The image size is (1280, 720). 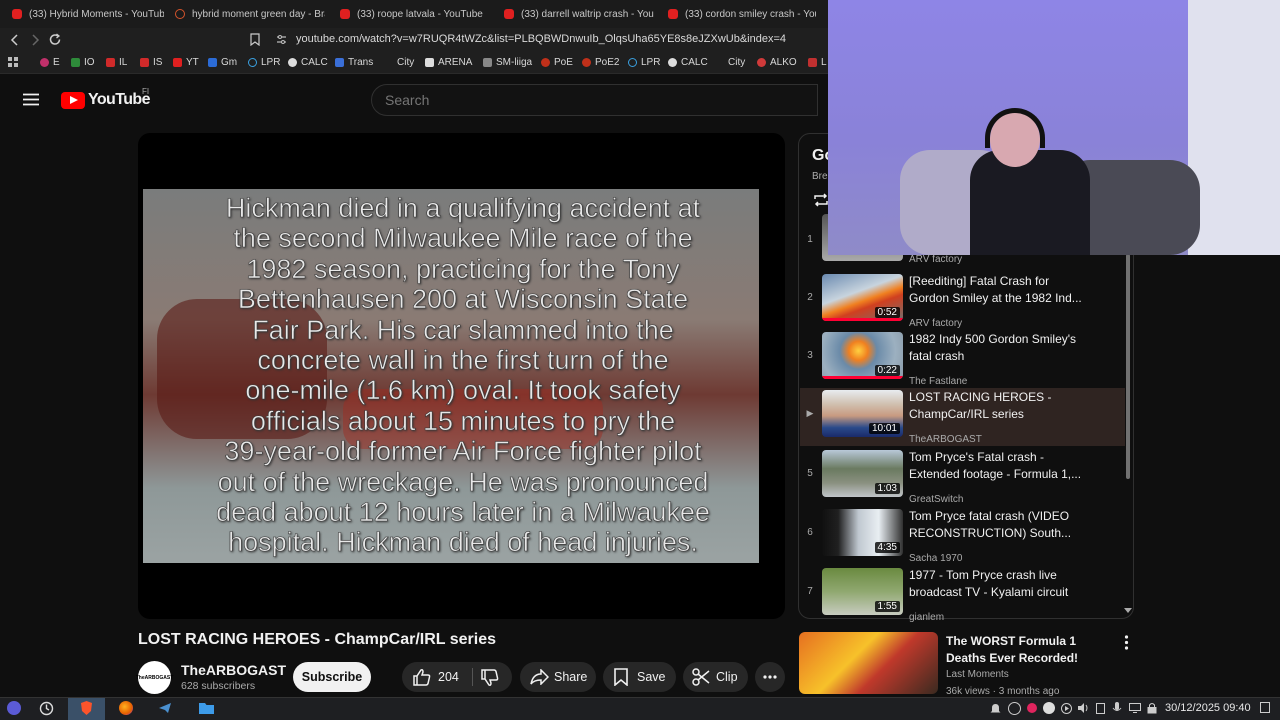 What do you see at coordinates (126, 708) in the screenshot?
I see `firefox-icon` at bounding box center [126, 708].